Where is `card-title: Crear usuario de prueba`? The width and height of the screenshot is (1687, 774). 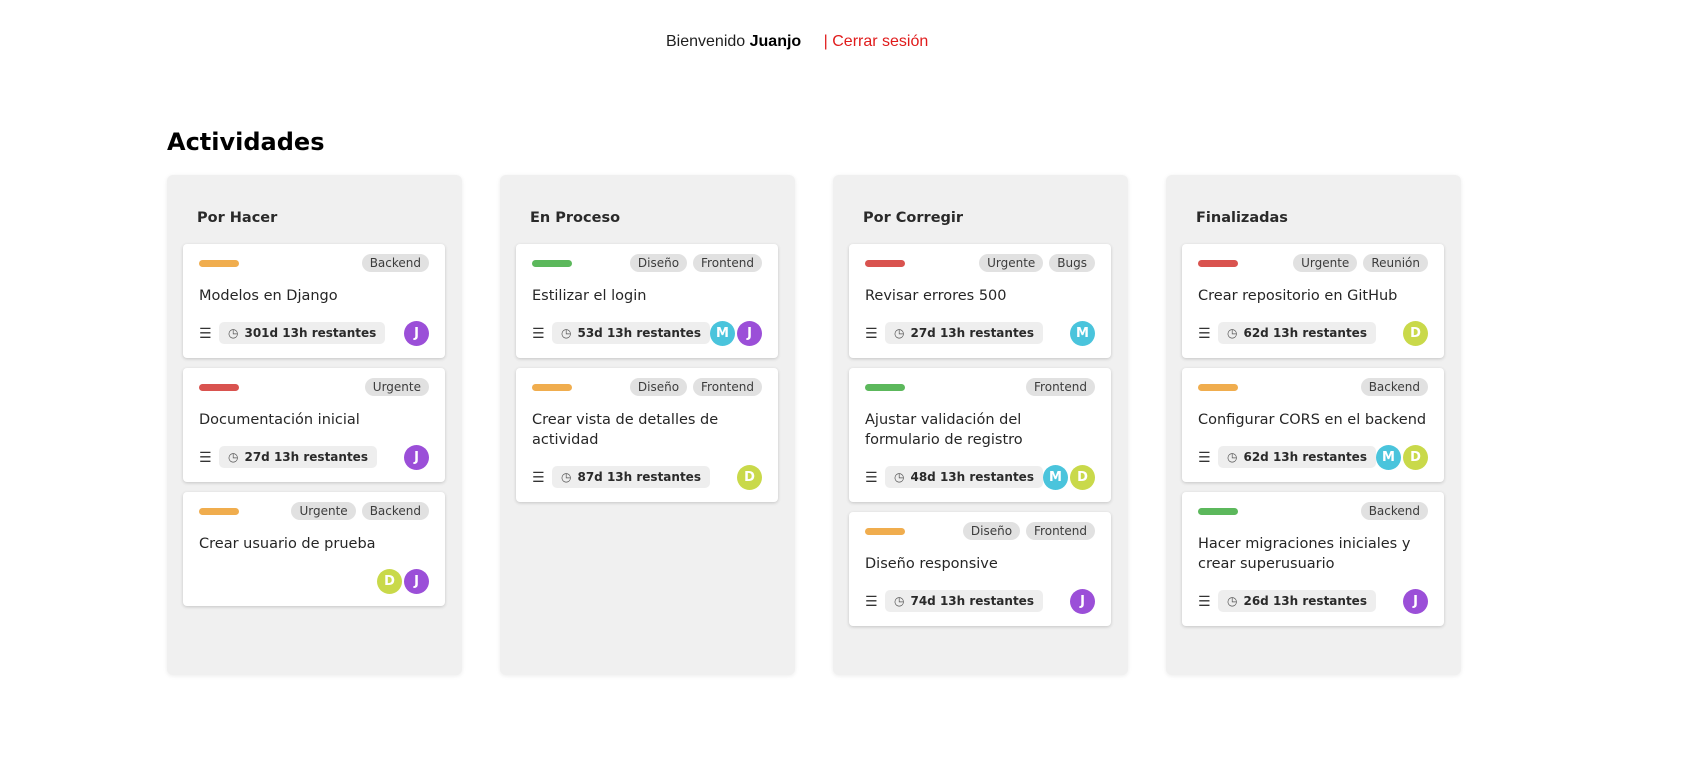 card-title: Crear usuario de prueba is located at coordinates (287, 544).